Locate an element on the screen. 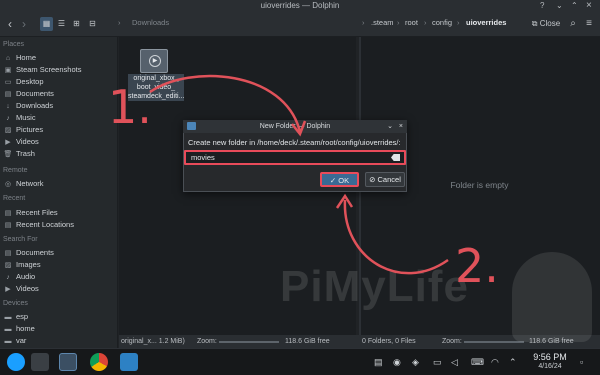 The height and width of the screenshot is (375, 600). discover-taskbar-icon is located at coordinates (129, 362).